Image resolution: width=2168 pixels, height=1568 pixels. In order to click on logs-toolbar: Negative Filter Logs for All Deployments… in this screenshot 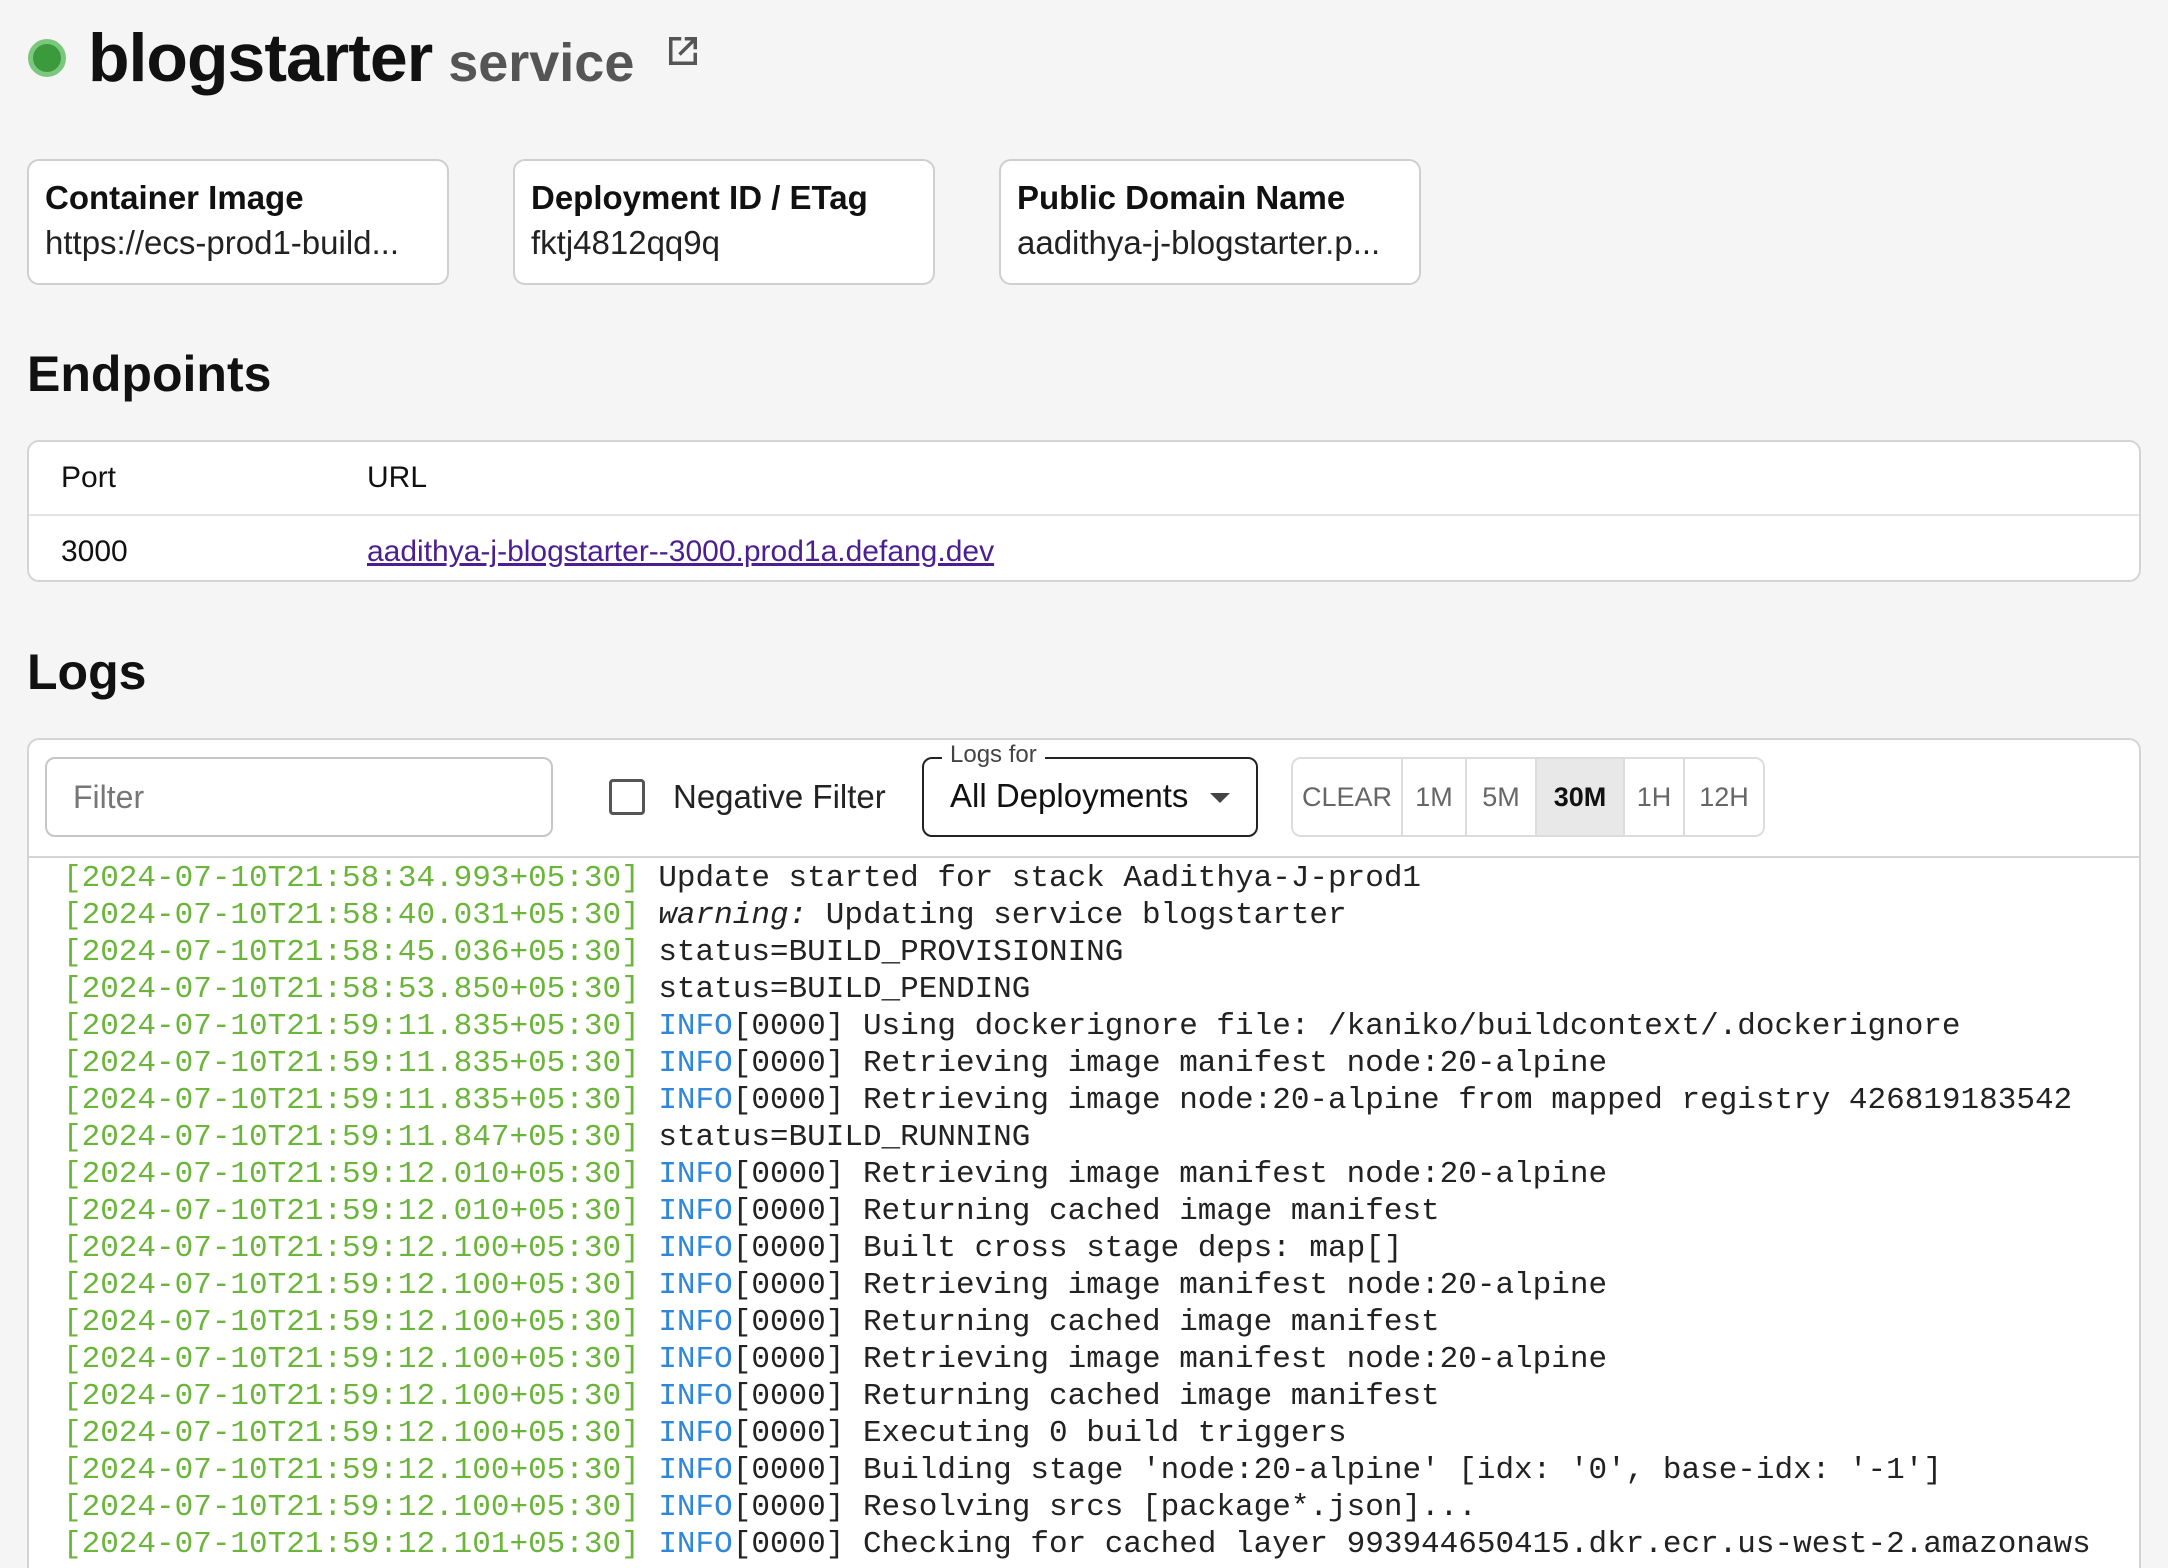, I will do `click(1084, 799)`.